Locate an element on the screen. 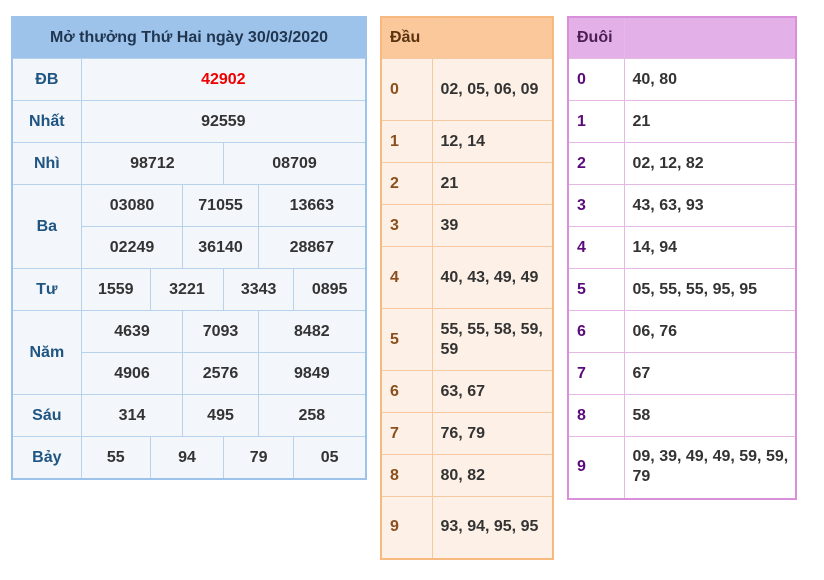  list-item: 8 58 is located at coordinates (682, 415).